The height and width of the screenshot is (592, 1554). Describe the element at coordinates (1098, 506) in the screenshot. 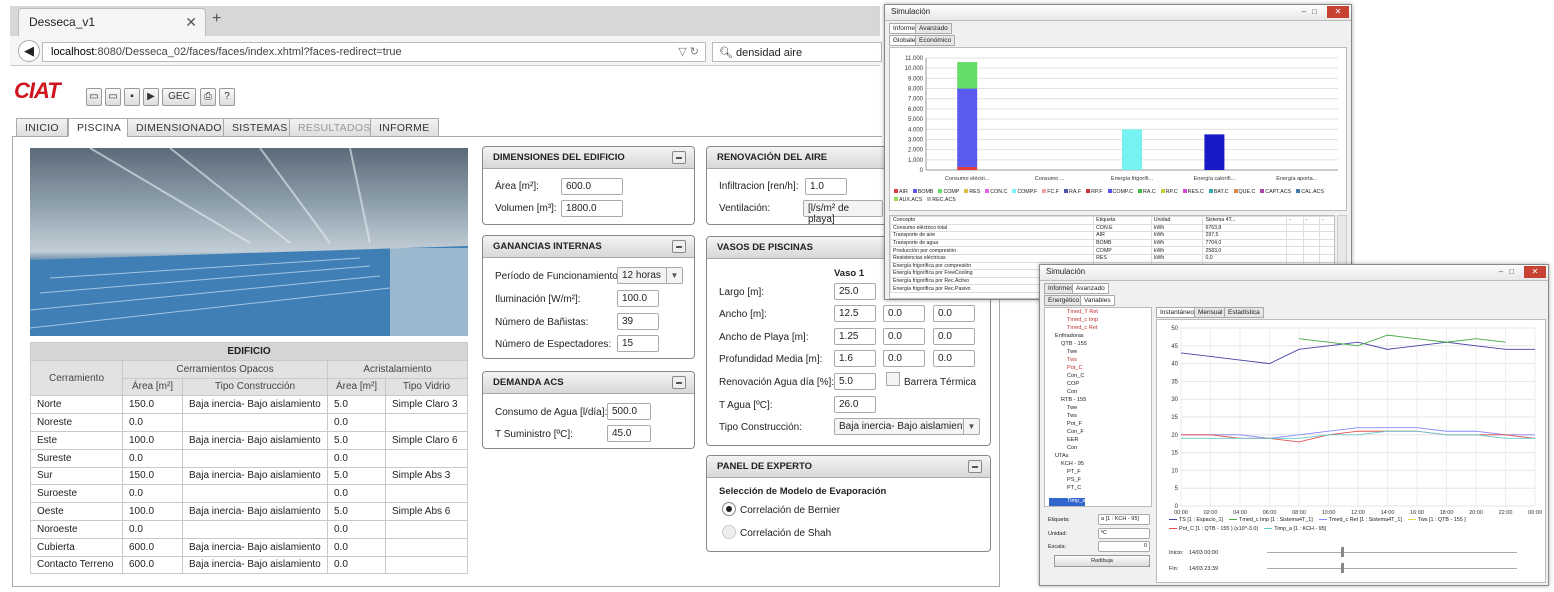

I see `tree-item: Taal_wf` at that location.